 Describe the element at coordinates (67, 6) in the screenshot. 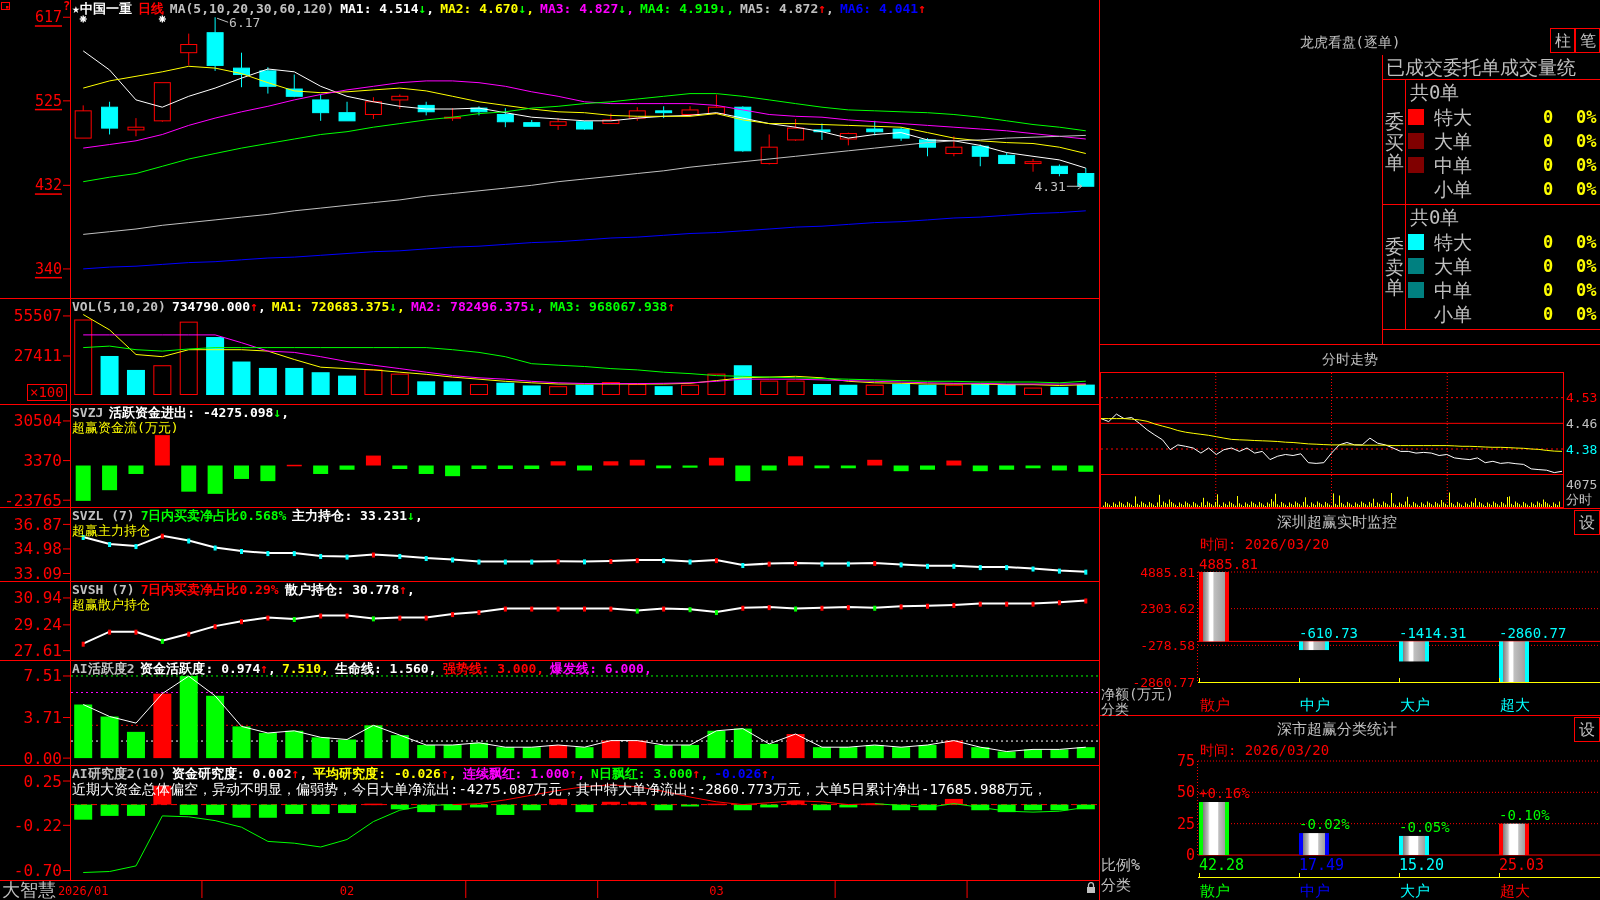

I see `help-mark: ?` at that location.